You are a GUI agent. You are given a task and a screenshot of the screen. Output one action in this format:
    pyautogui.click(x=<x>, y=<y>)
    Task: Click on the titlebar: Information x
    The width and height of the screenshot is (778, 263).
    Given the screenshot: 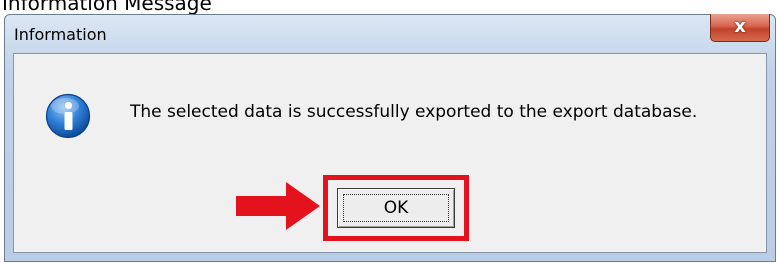 What is the action you would take?
    pyautogui.click(x=390, y=33)
    